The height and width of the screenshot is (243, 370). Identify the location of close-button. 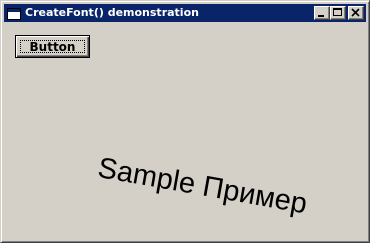
(356, 13).